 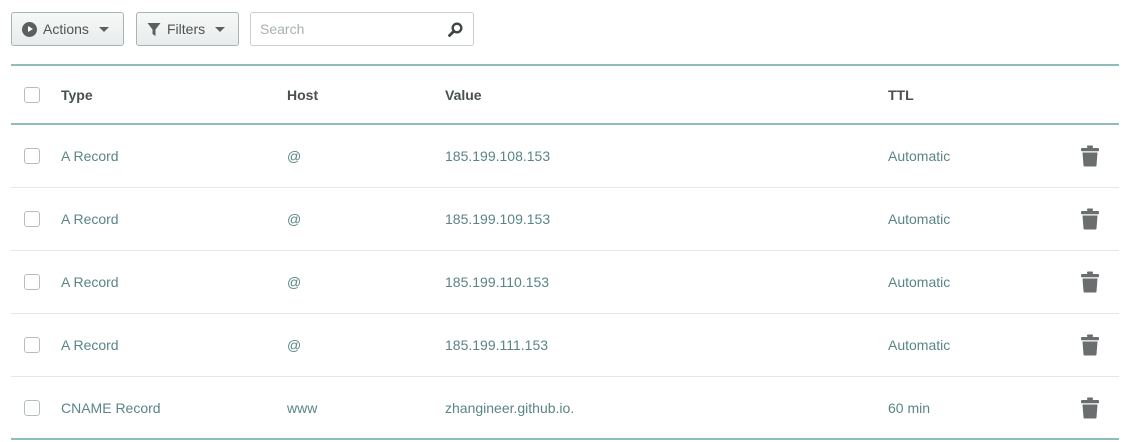 I want to click on table-row: A Record @ 185.199.111.153 Automatic, so click(x=565, y=345).